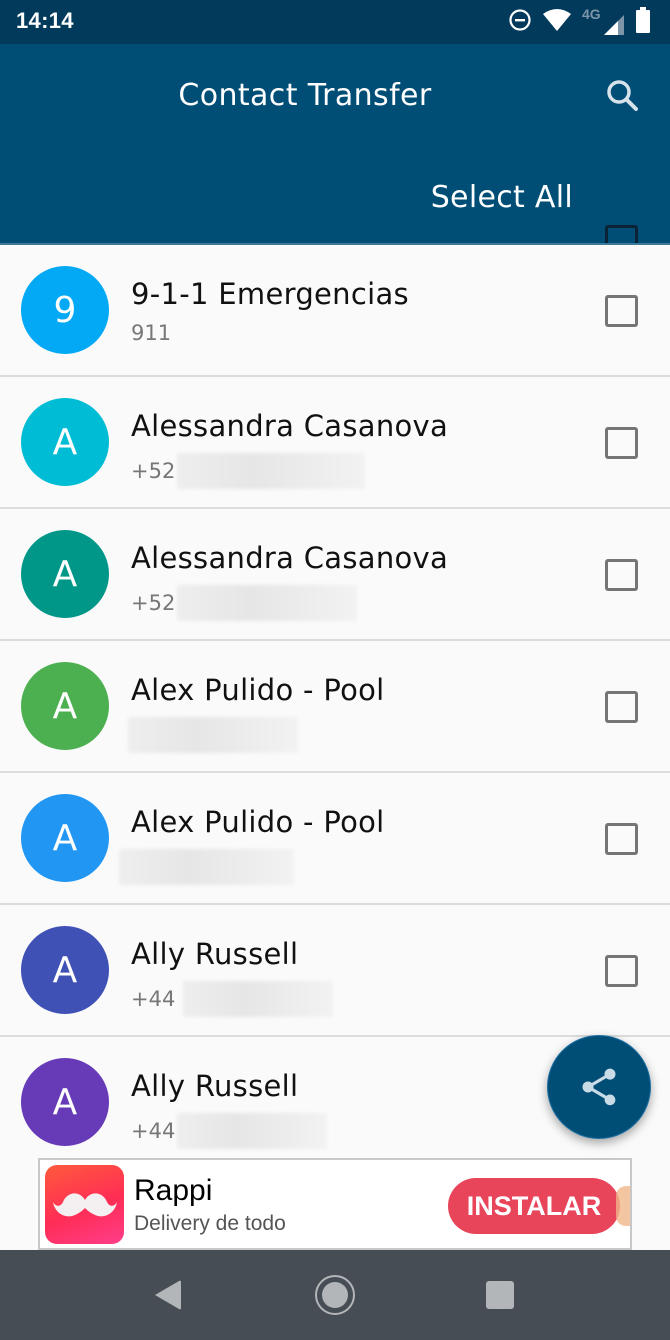 The image size is (670, 1340). I want to click on contact-row: 9 9-1-1 Emergencias 911, so click(335, 311).